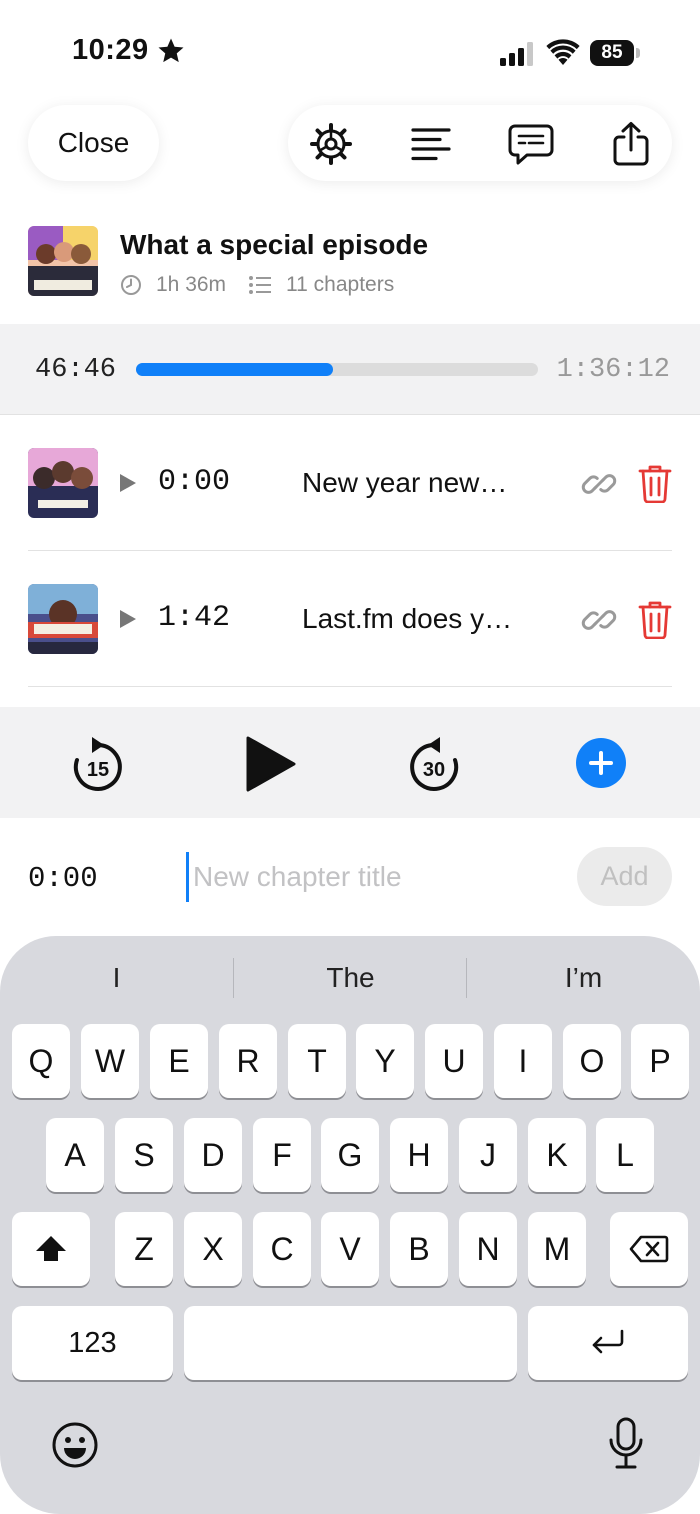 Image resolution: width=700 pixels, height=1514 pixels. I want to click on backspace-icon, so click(649, 1249).